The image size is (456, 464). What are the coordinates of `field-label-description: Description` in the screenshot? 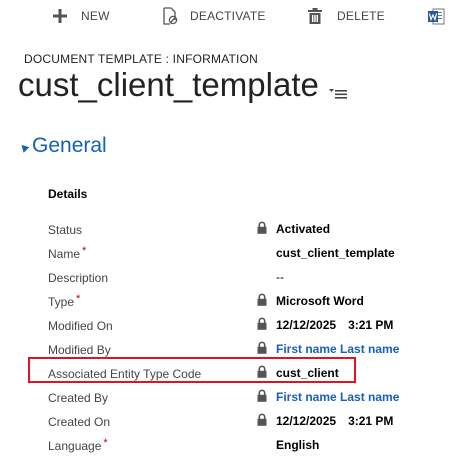 It's located at (78, 278).